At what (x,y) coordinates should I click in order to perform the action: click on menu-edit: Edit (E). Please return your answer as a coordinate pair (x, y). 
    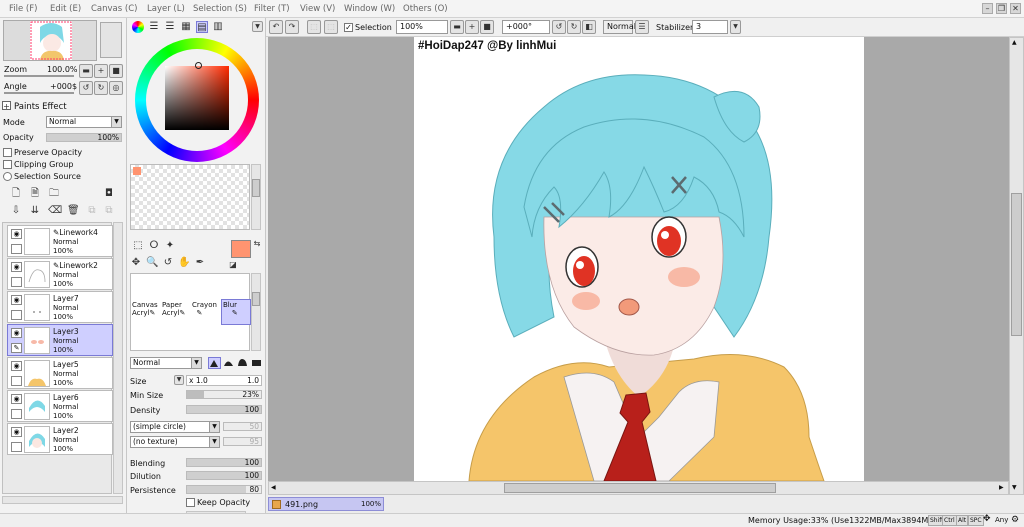
    Looking at the image, I should click on (65, 9).